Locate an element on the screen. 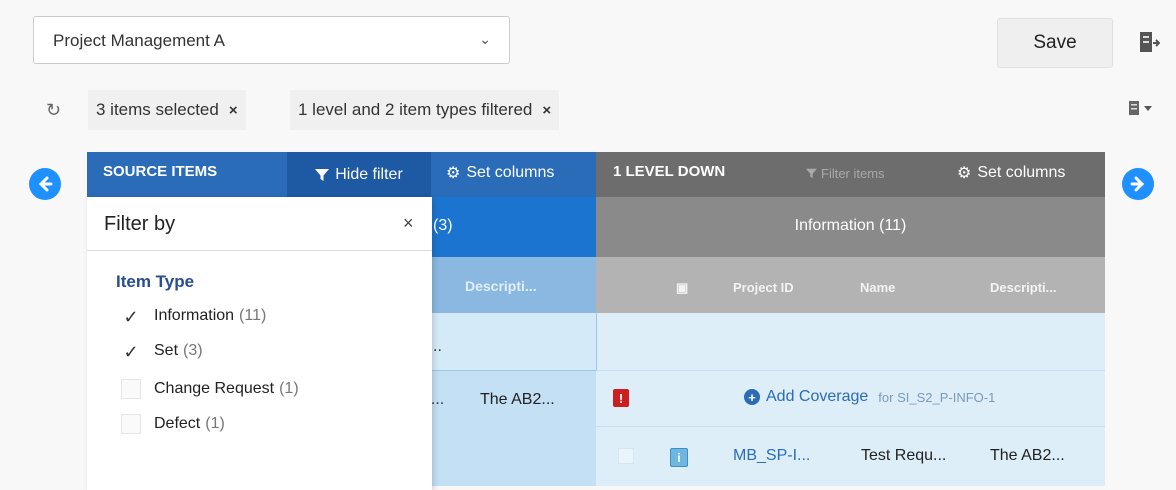  filter-option-defect: Defect (1) is located at coordinates (173, 424).